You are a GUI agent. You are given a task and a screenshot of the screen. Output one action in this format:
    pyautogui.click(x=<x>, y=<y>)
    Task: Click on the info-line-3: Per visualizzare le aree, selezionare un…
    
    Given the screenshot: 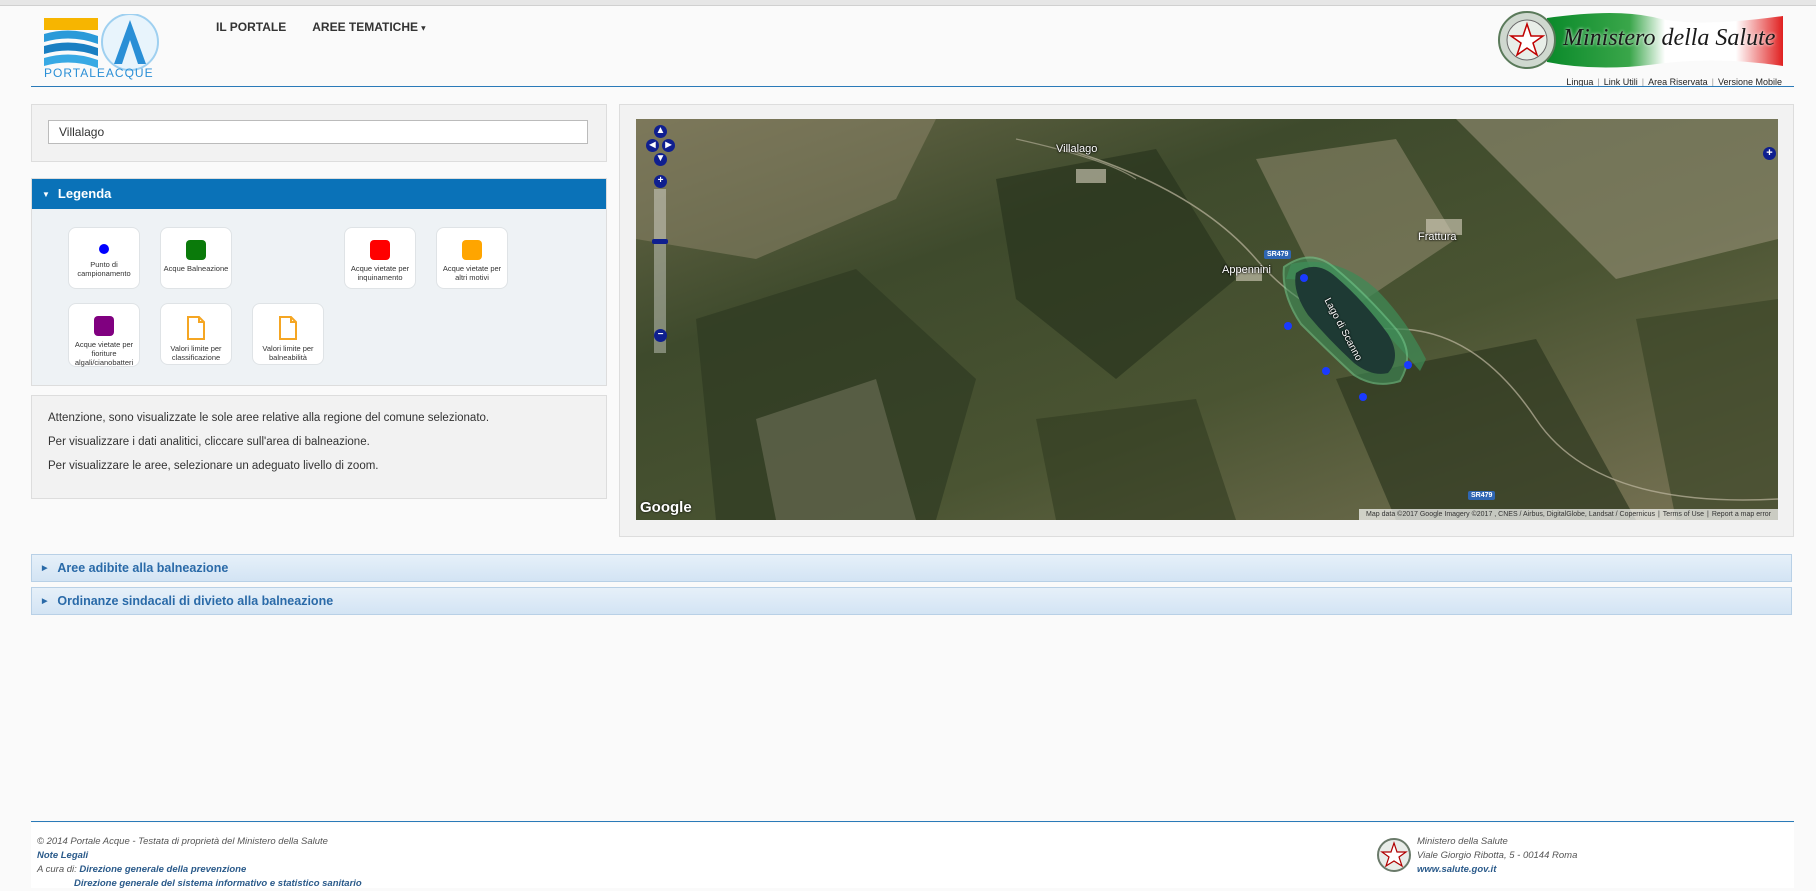 What is the action you would take?
    pyautogui.click(x=213, y=466)
    